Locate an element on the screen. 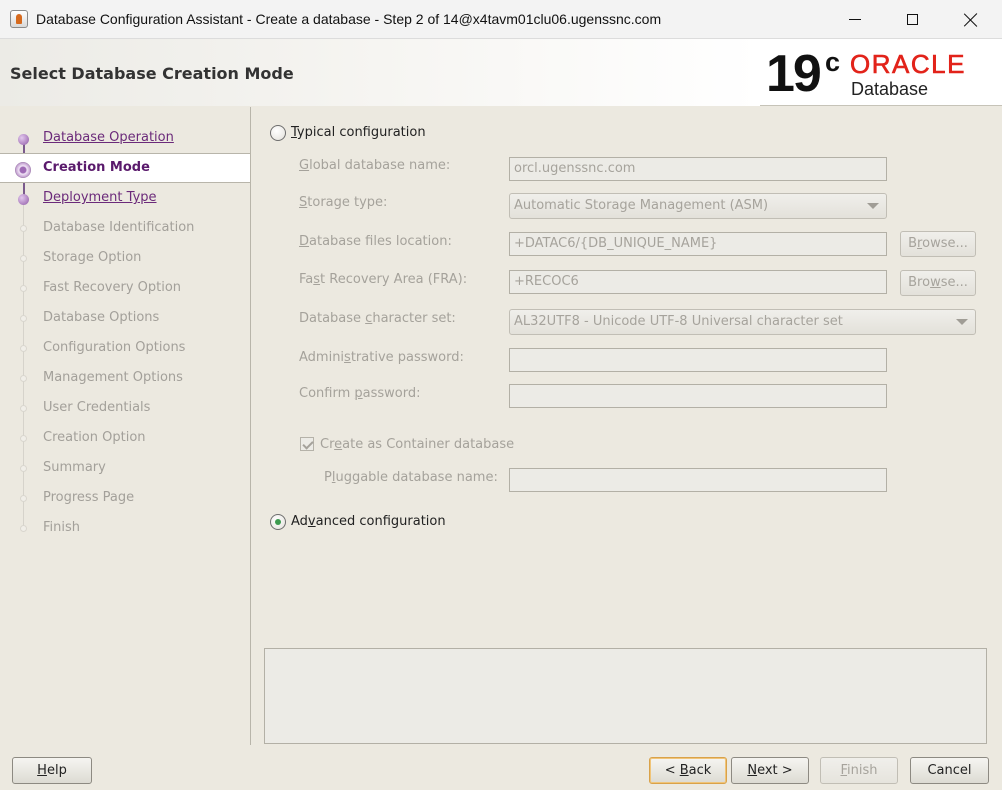  close-button is located at coordinates (971, 19).